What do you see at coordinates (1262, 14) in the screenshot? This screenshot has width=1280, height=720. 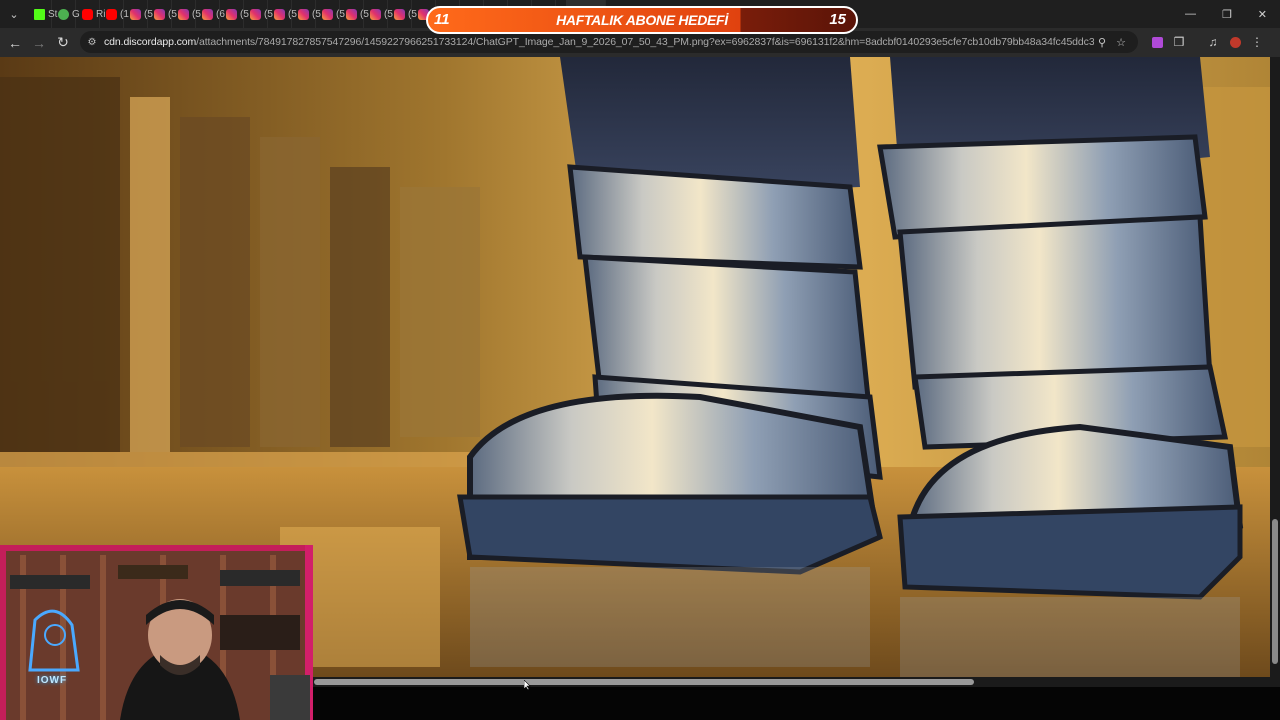 I see `close-window-icon: ✕` at bounding box center [1262, 14].